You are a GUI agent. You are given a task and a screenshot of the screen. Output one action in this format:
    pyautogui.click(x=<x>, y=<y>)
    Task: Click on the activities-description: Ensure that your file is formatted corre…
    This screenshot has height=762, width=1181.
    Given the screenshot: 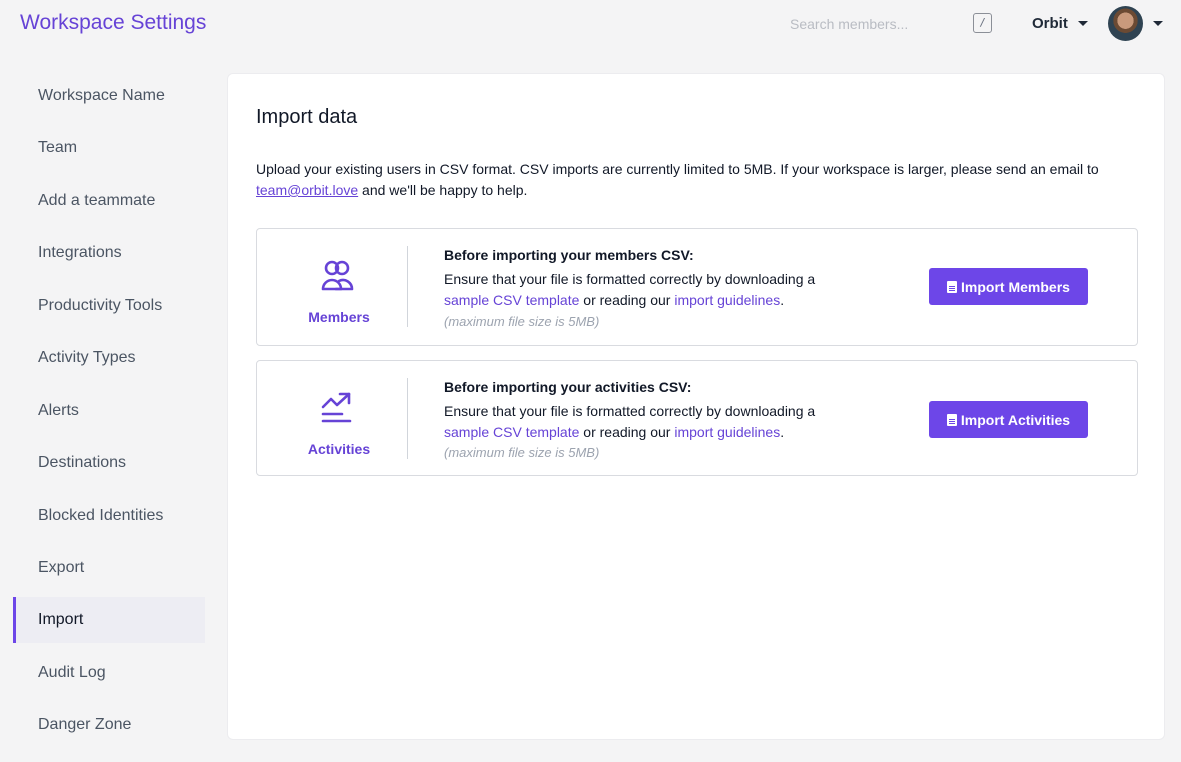 What is the action you would take?
    pyautogui.click(x=649, y=422)
    